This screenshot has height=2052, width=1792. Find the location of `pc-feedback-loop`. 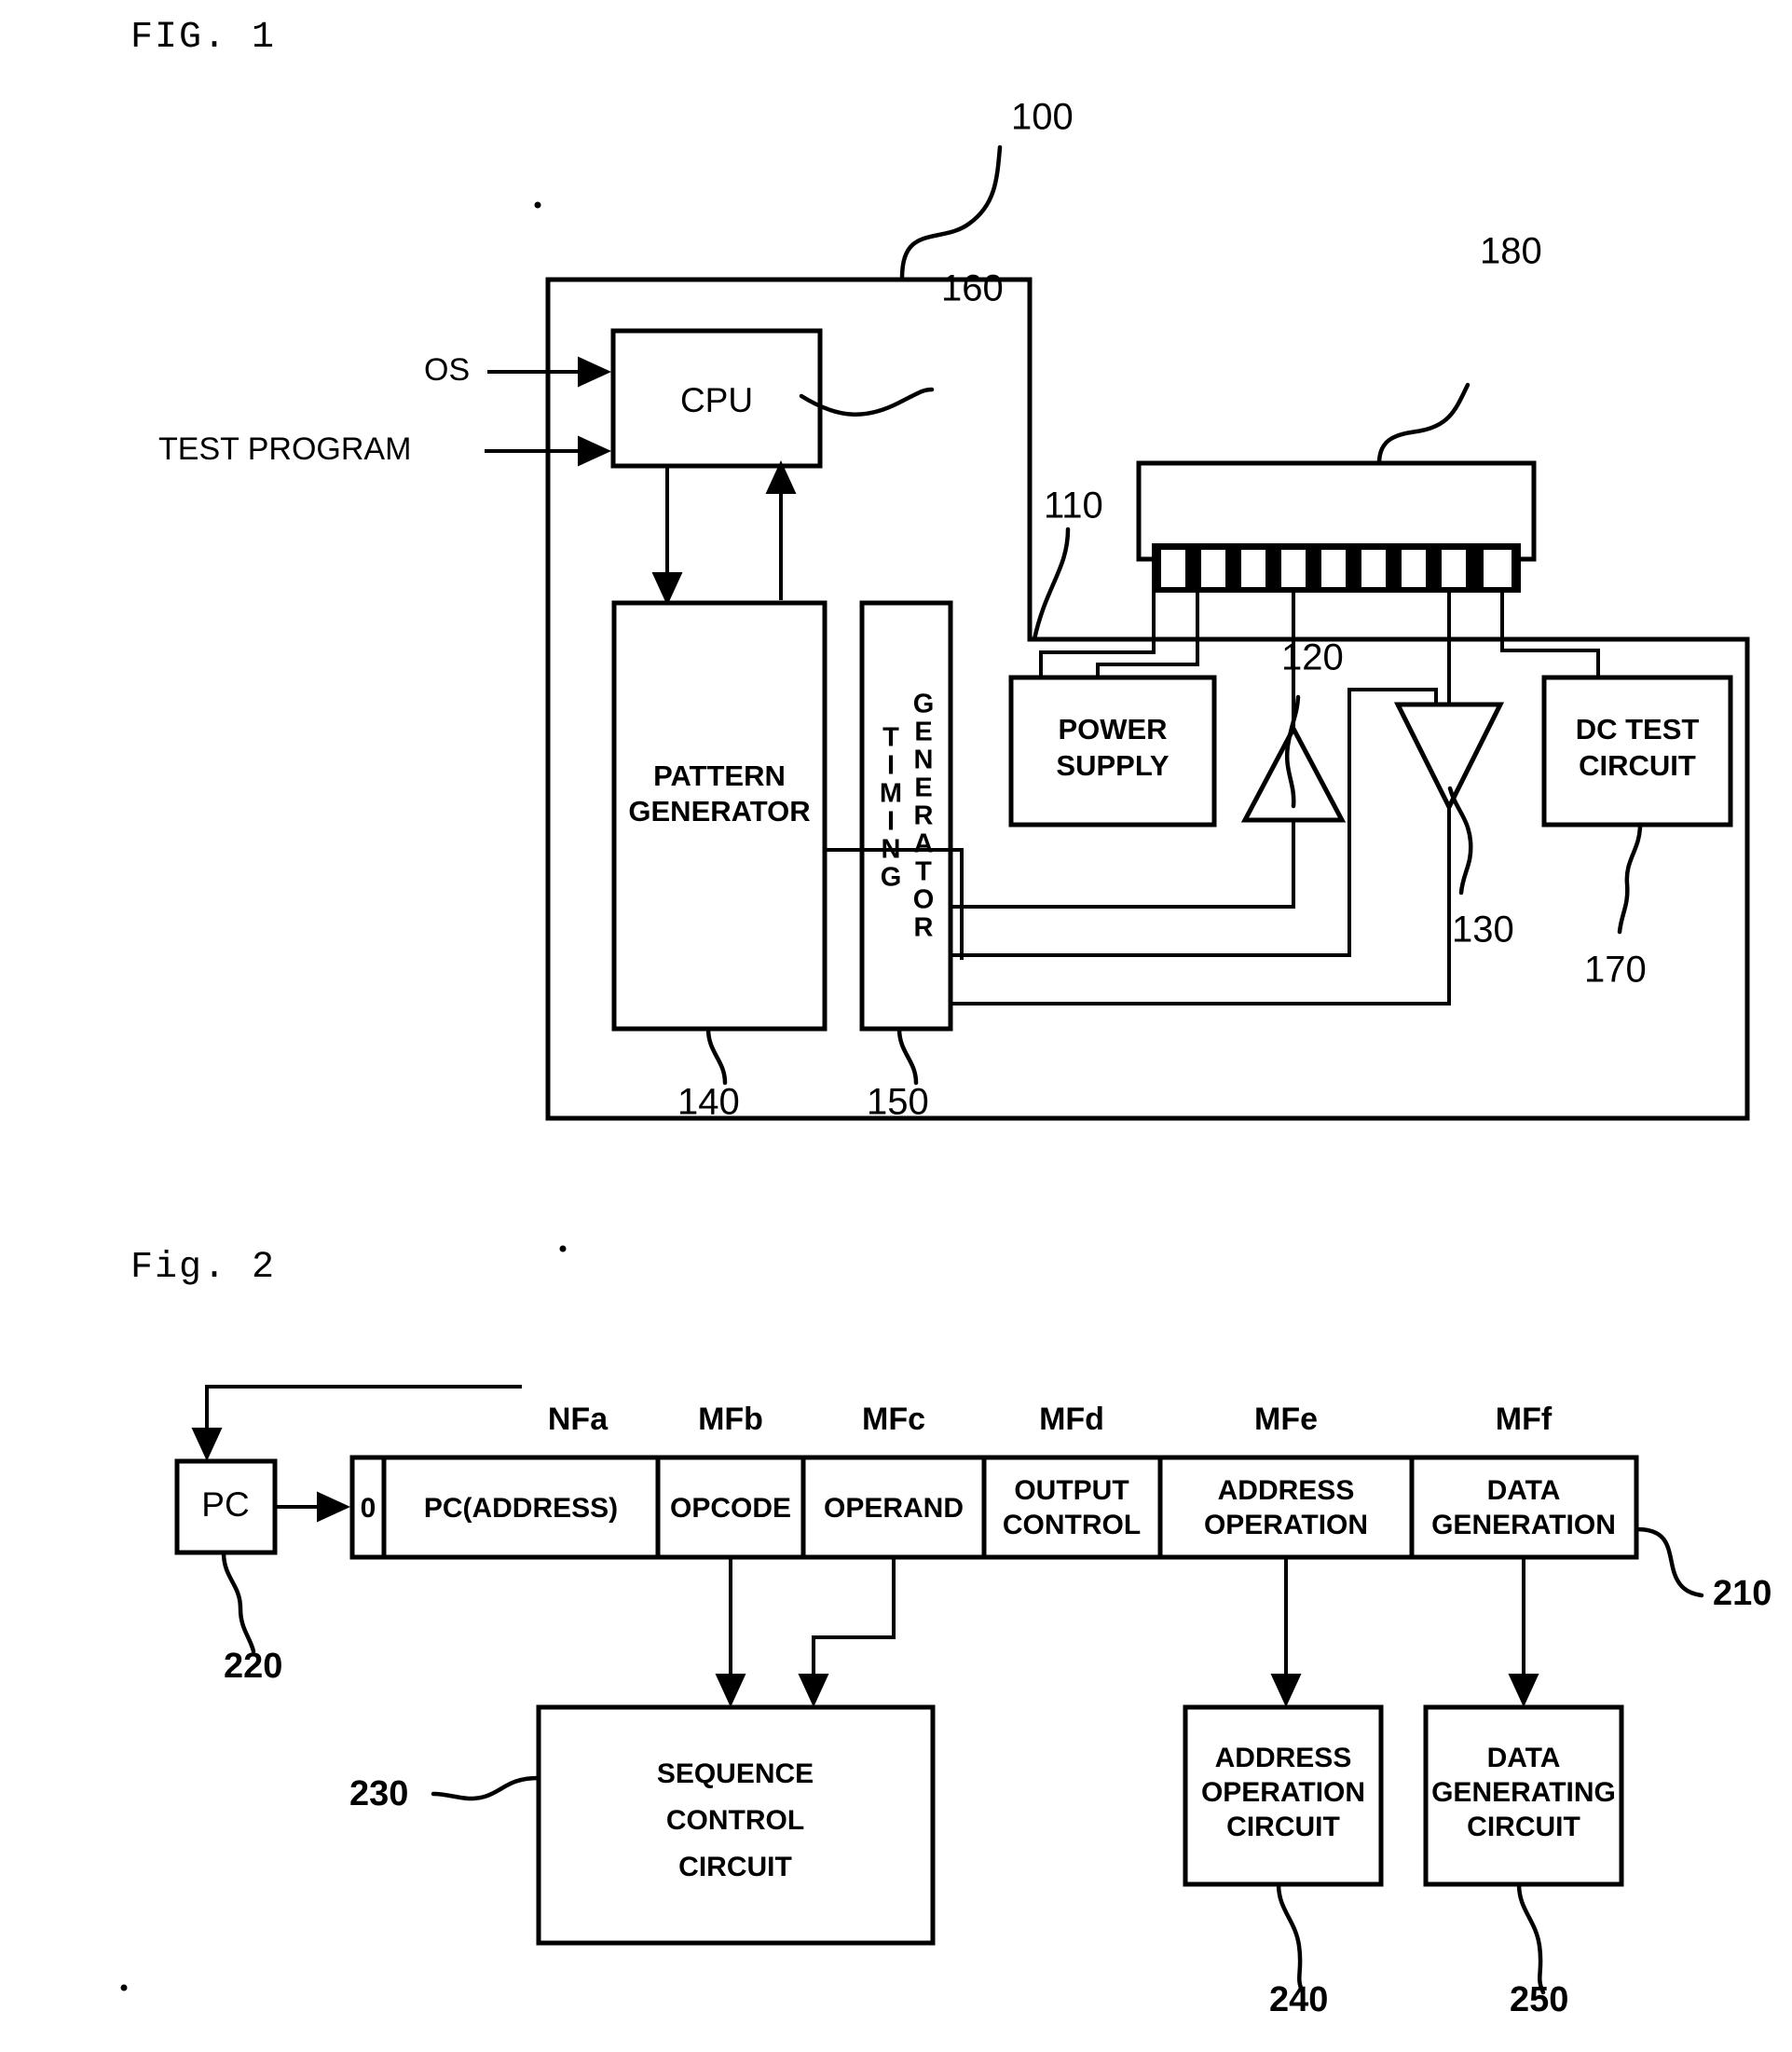

pc-feedback-loop is located at coordinates (356, 1423).